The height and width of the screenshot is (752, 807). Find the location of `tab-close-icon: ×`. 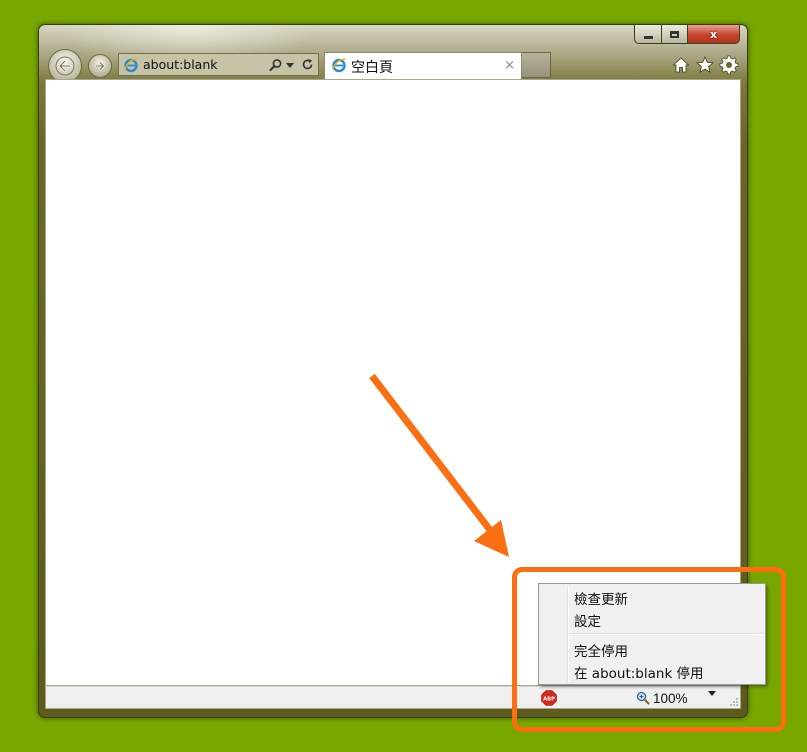

tab-close-icon: × is located at coordinates (509, 65).